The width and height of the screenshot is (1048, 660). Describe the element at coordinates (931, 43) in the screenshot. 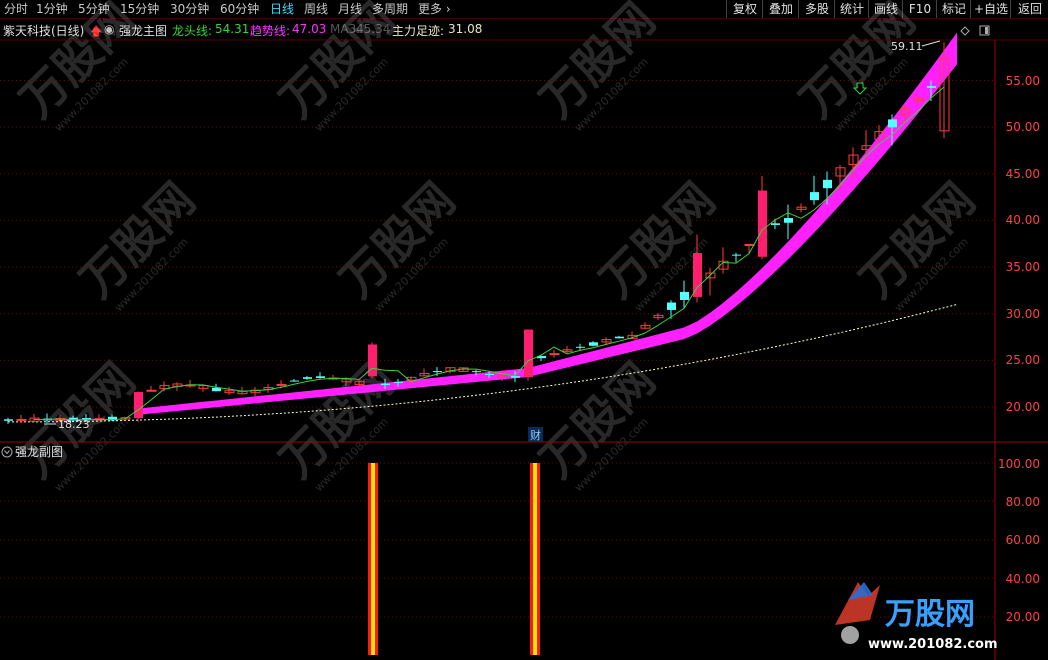

I see `high-pointer-line` at that location.